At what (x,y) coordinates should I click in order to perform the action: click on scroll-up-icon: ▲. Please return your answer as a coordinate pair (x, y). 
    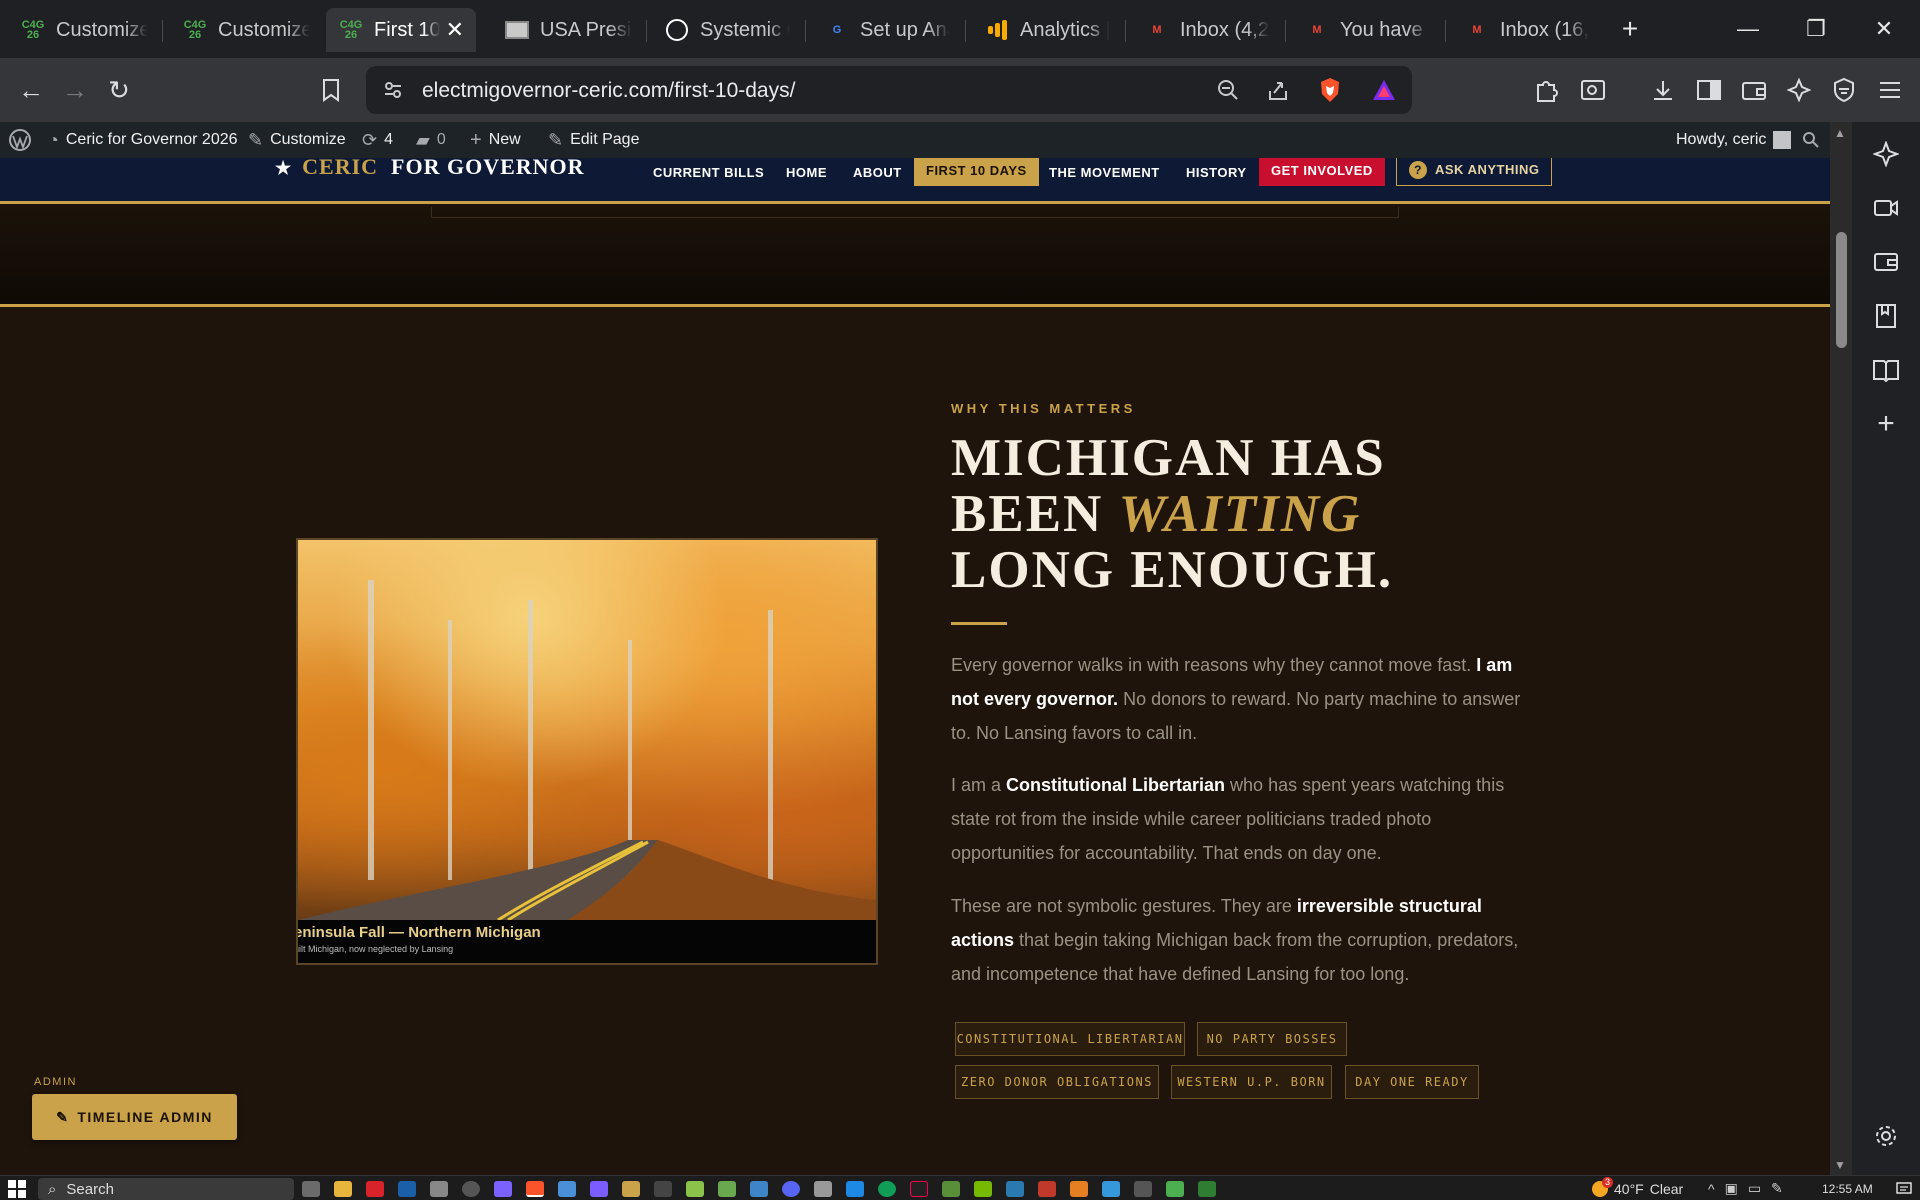
    Looking at the image, I should click on (1840, 133).